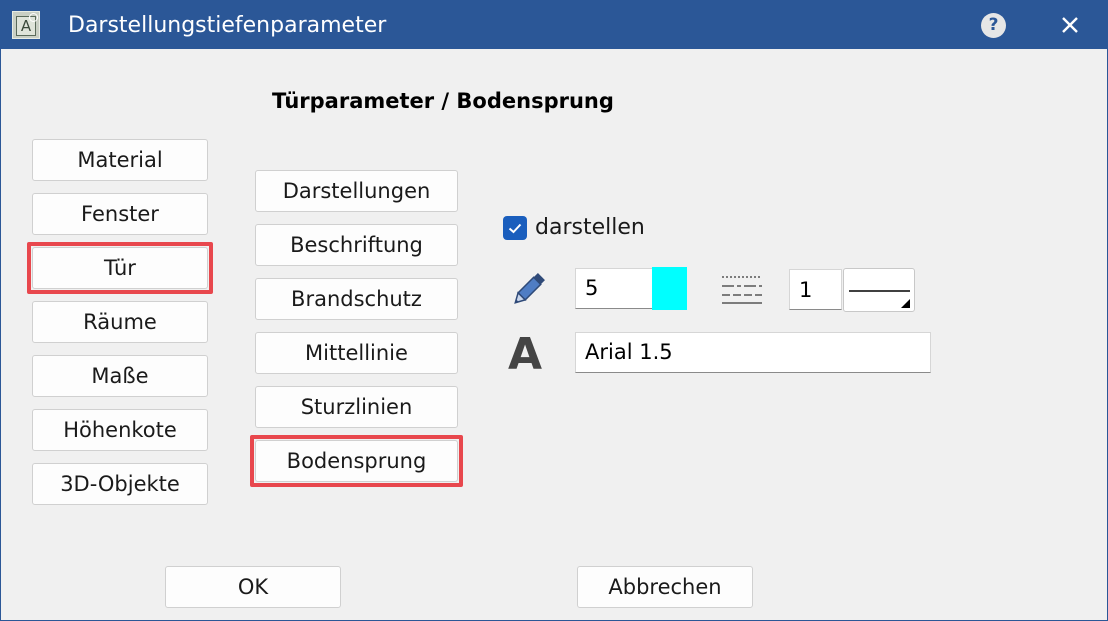 The height and width of the screenshot is (621, 1108). Describe the element at coordinates (742, 290) in the screenshot. I see `linetype-icon` at that location.